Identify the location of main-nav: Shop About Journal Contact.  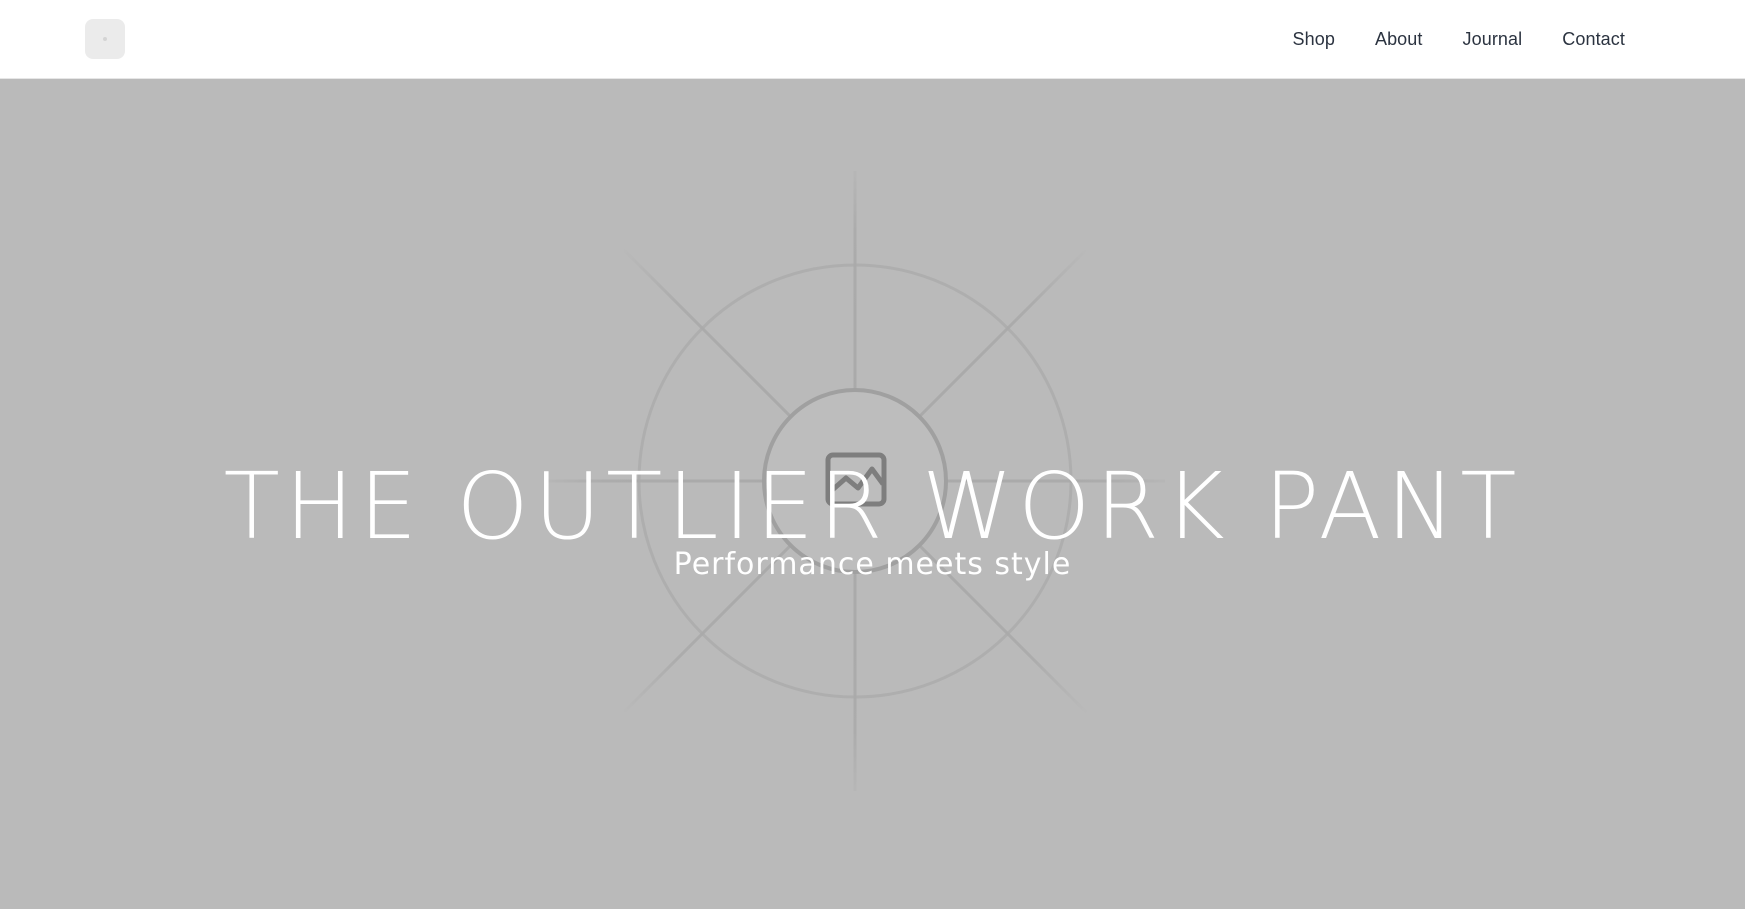
(1439, 39).